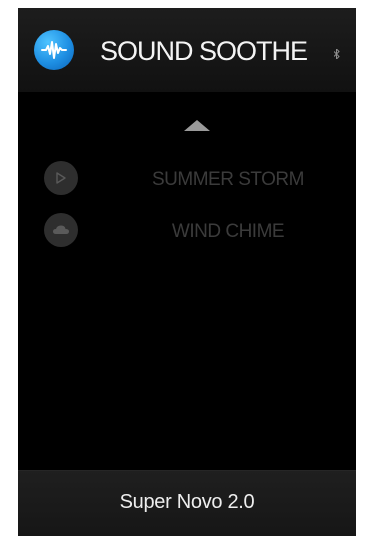 The height and width of the screenshot is (543, 367). Describe the element at coordinates (61, 178) in the screenshot. I see `play-icon` at that location.